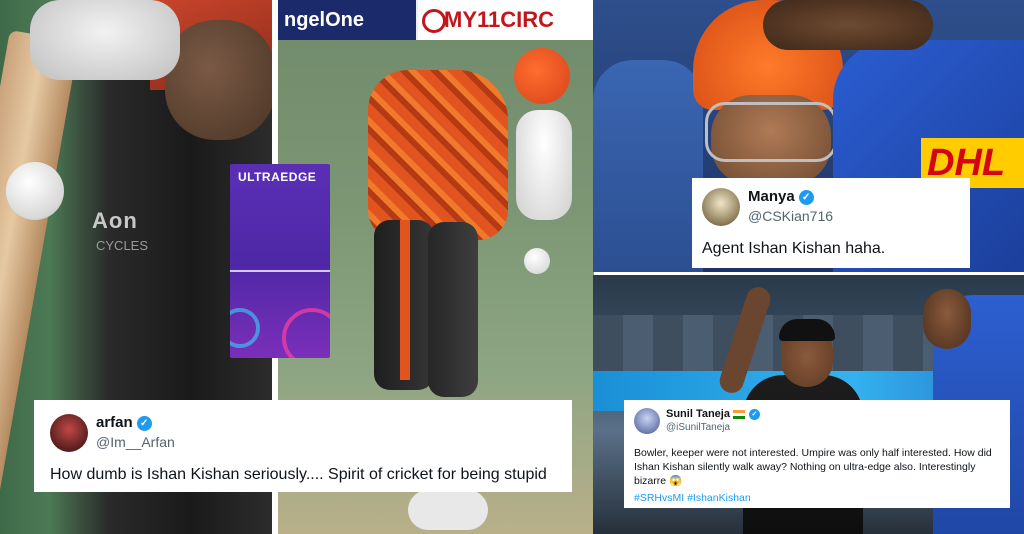  Describe the element at coordinates (738, 414) in the screenshot. I see `india-flag-icon` at that location.